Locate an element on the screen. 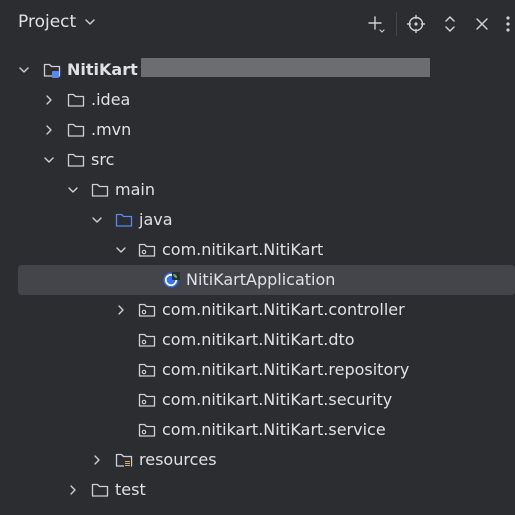 The height and width of the screenshot is (515, 515). project-view-selector: Project is located at coordinates (57, 22).